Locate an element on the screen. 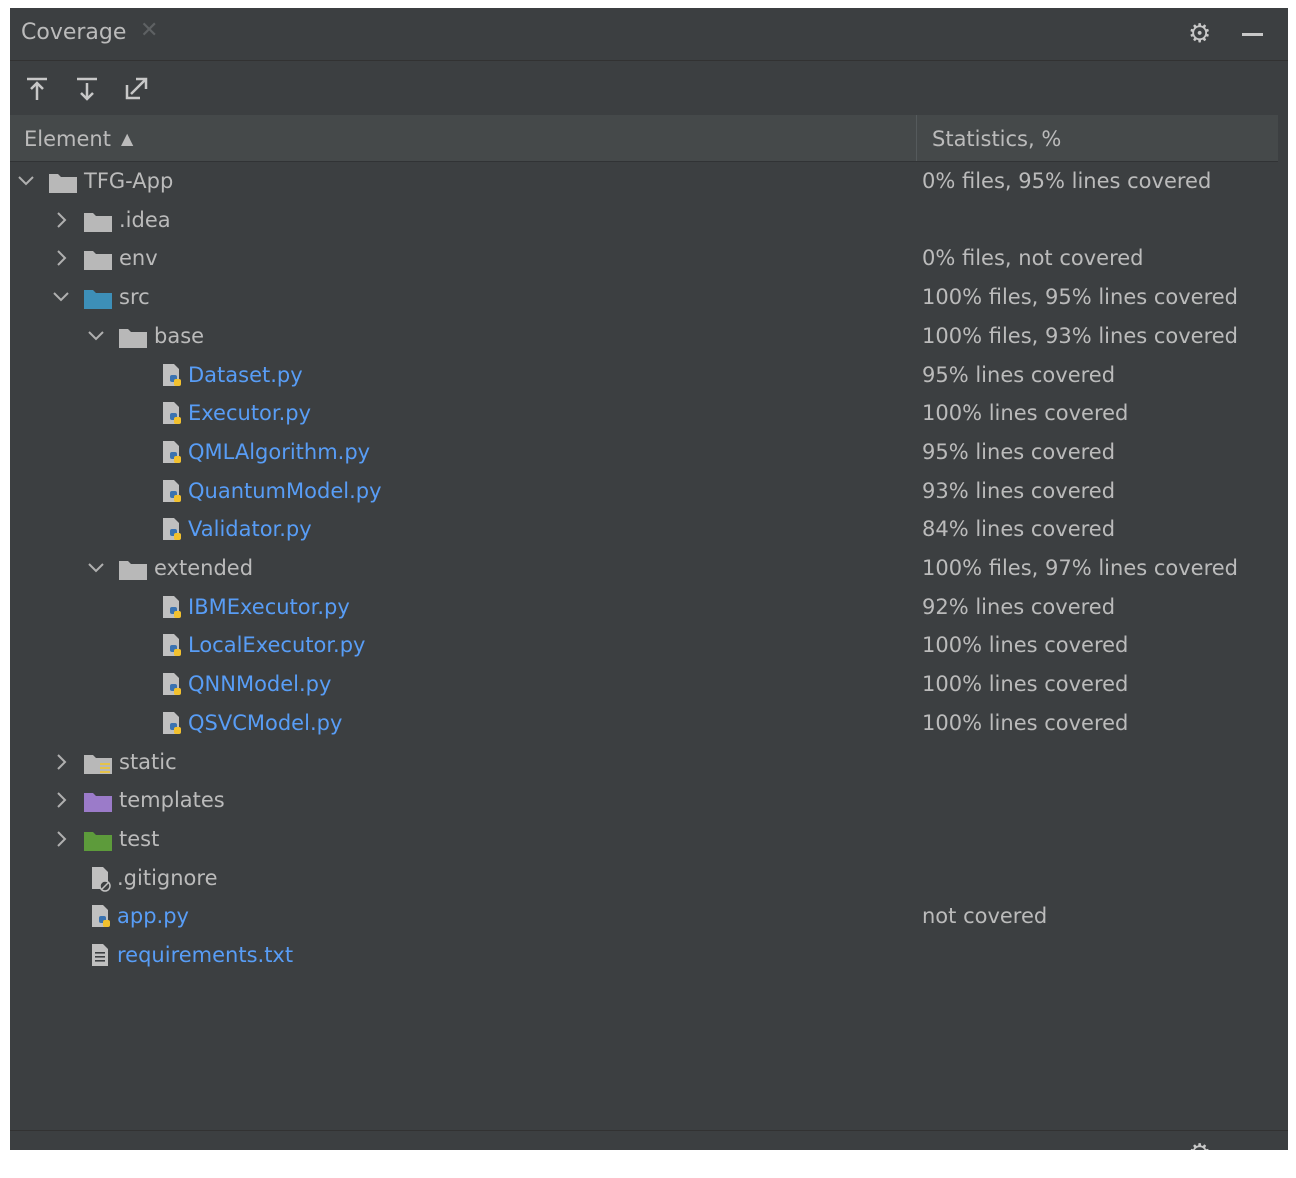 The image size is (1296, 1178). tree-row: .gitignore is located at coordinates (644, 880).